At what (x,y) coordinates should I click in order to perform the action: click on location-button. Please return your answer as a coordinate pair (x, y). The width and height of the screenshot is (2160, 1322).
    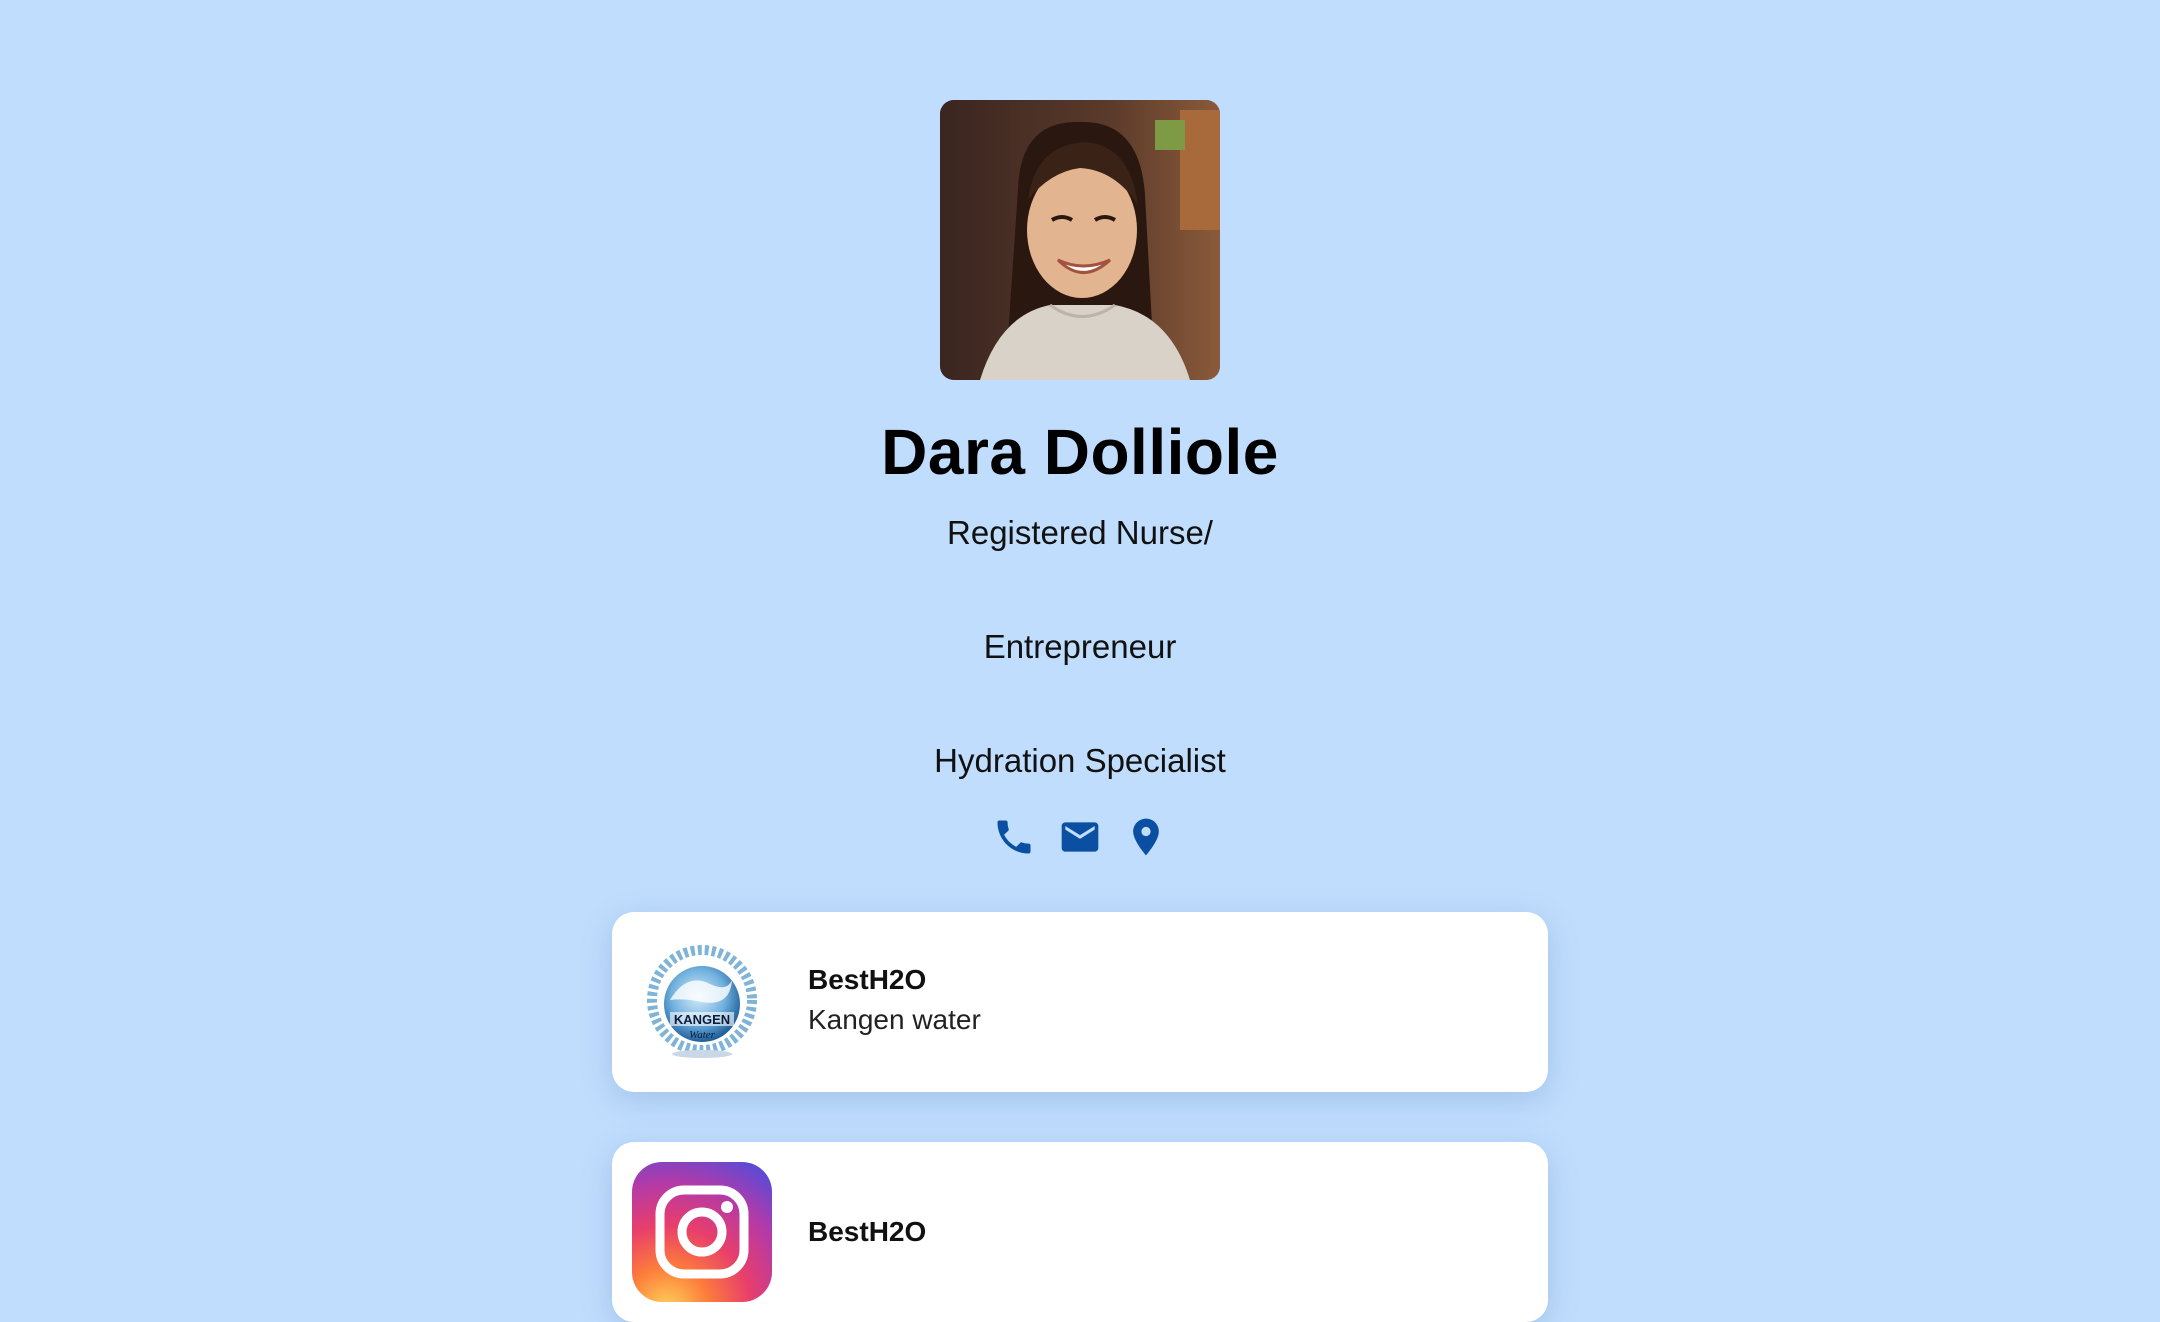
    Looking at the image, I should click on (1146, 837).